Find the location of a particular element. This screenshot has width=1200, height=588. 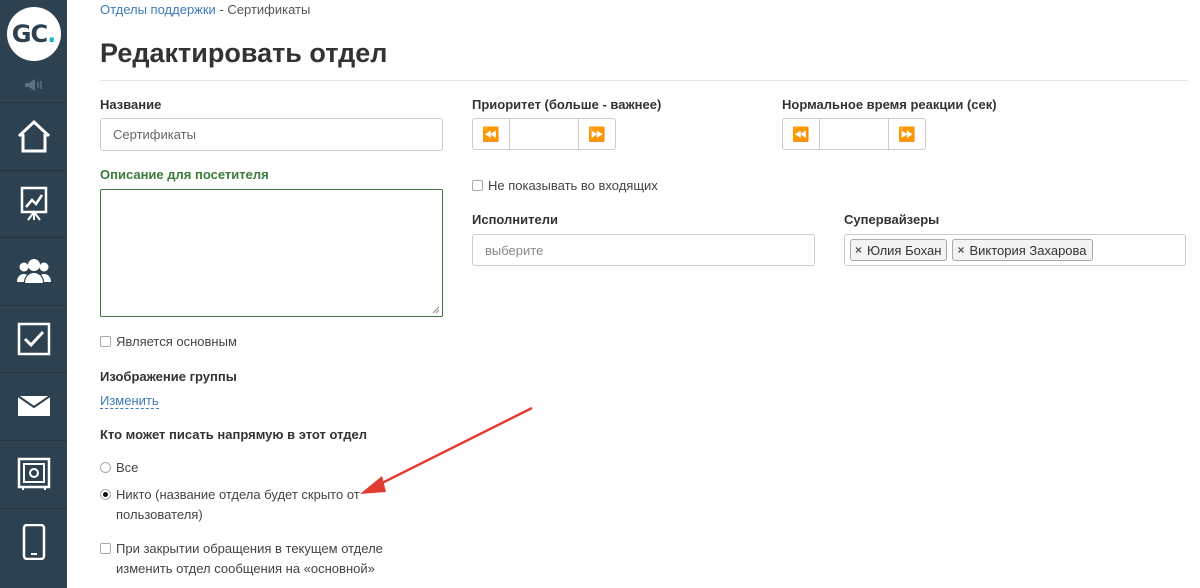

priority-stepper: ⏪ ⏩ is located at coordinates (544, 134).